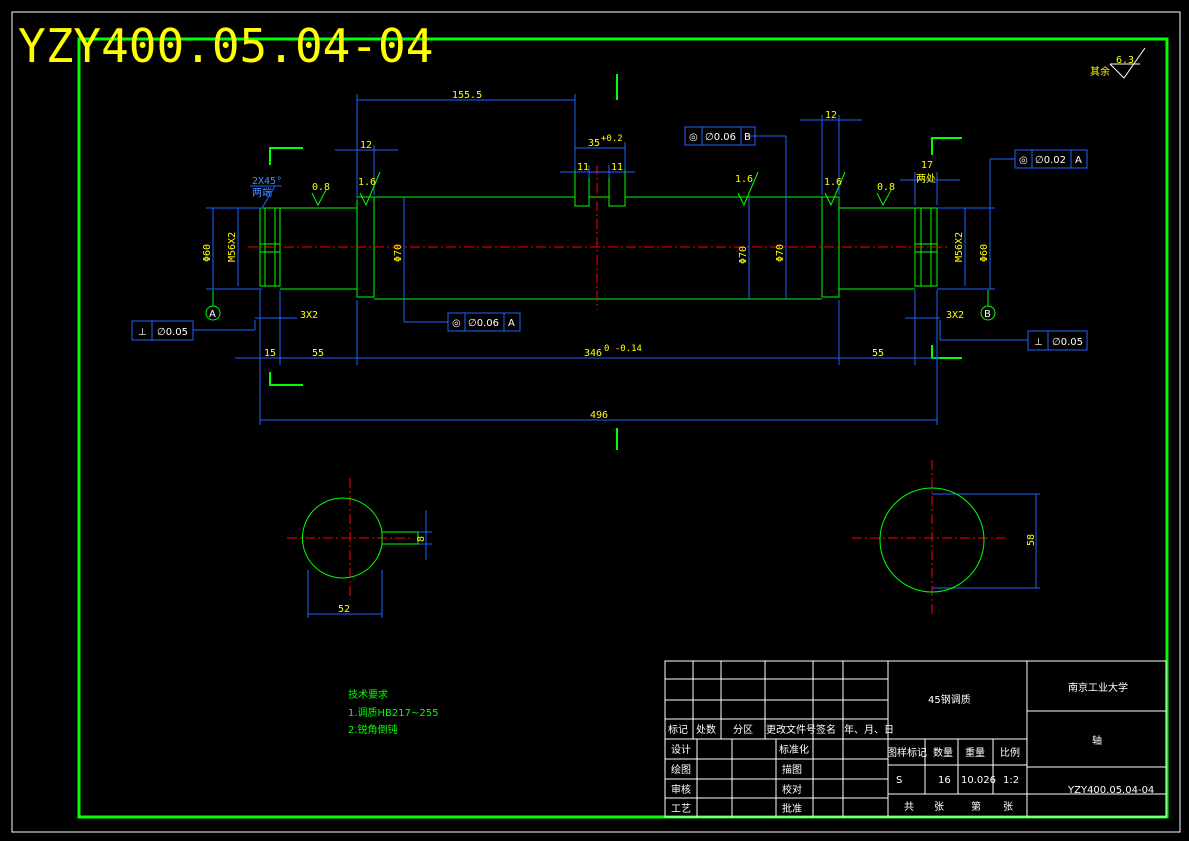 This screenshot has width=1189, height=841. Describe the element at coordinates (706, 729) in the screenshot. I see `svg-text: 处数` at that location.